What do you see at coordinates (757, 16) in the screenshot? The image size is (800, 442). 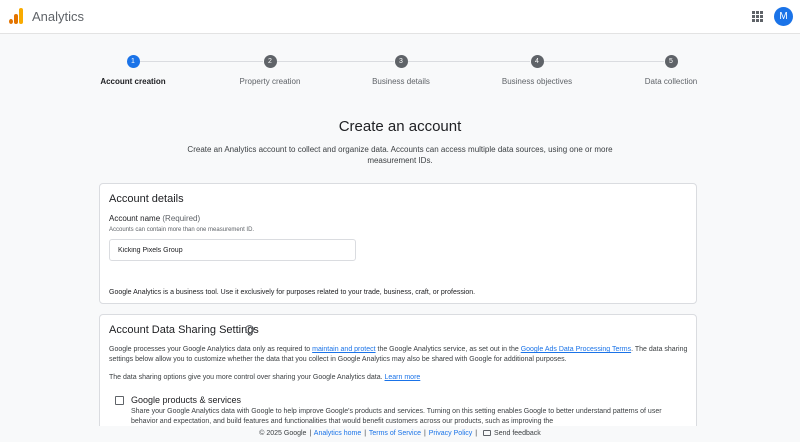 I see `apps-grid-icon` at bounding box center [757, 16].